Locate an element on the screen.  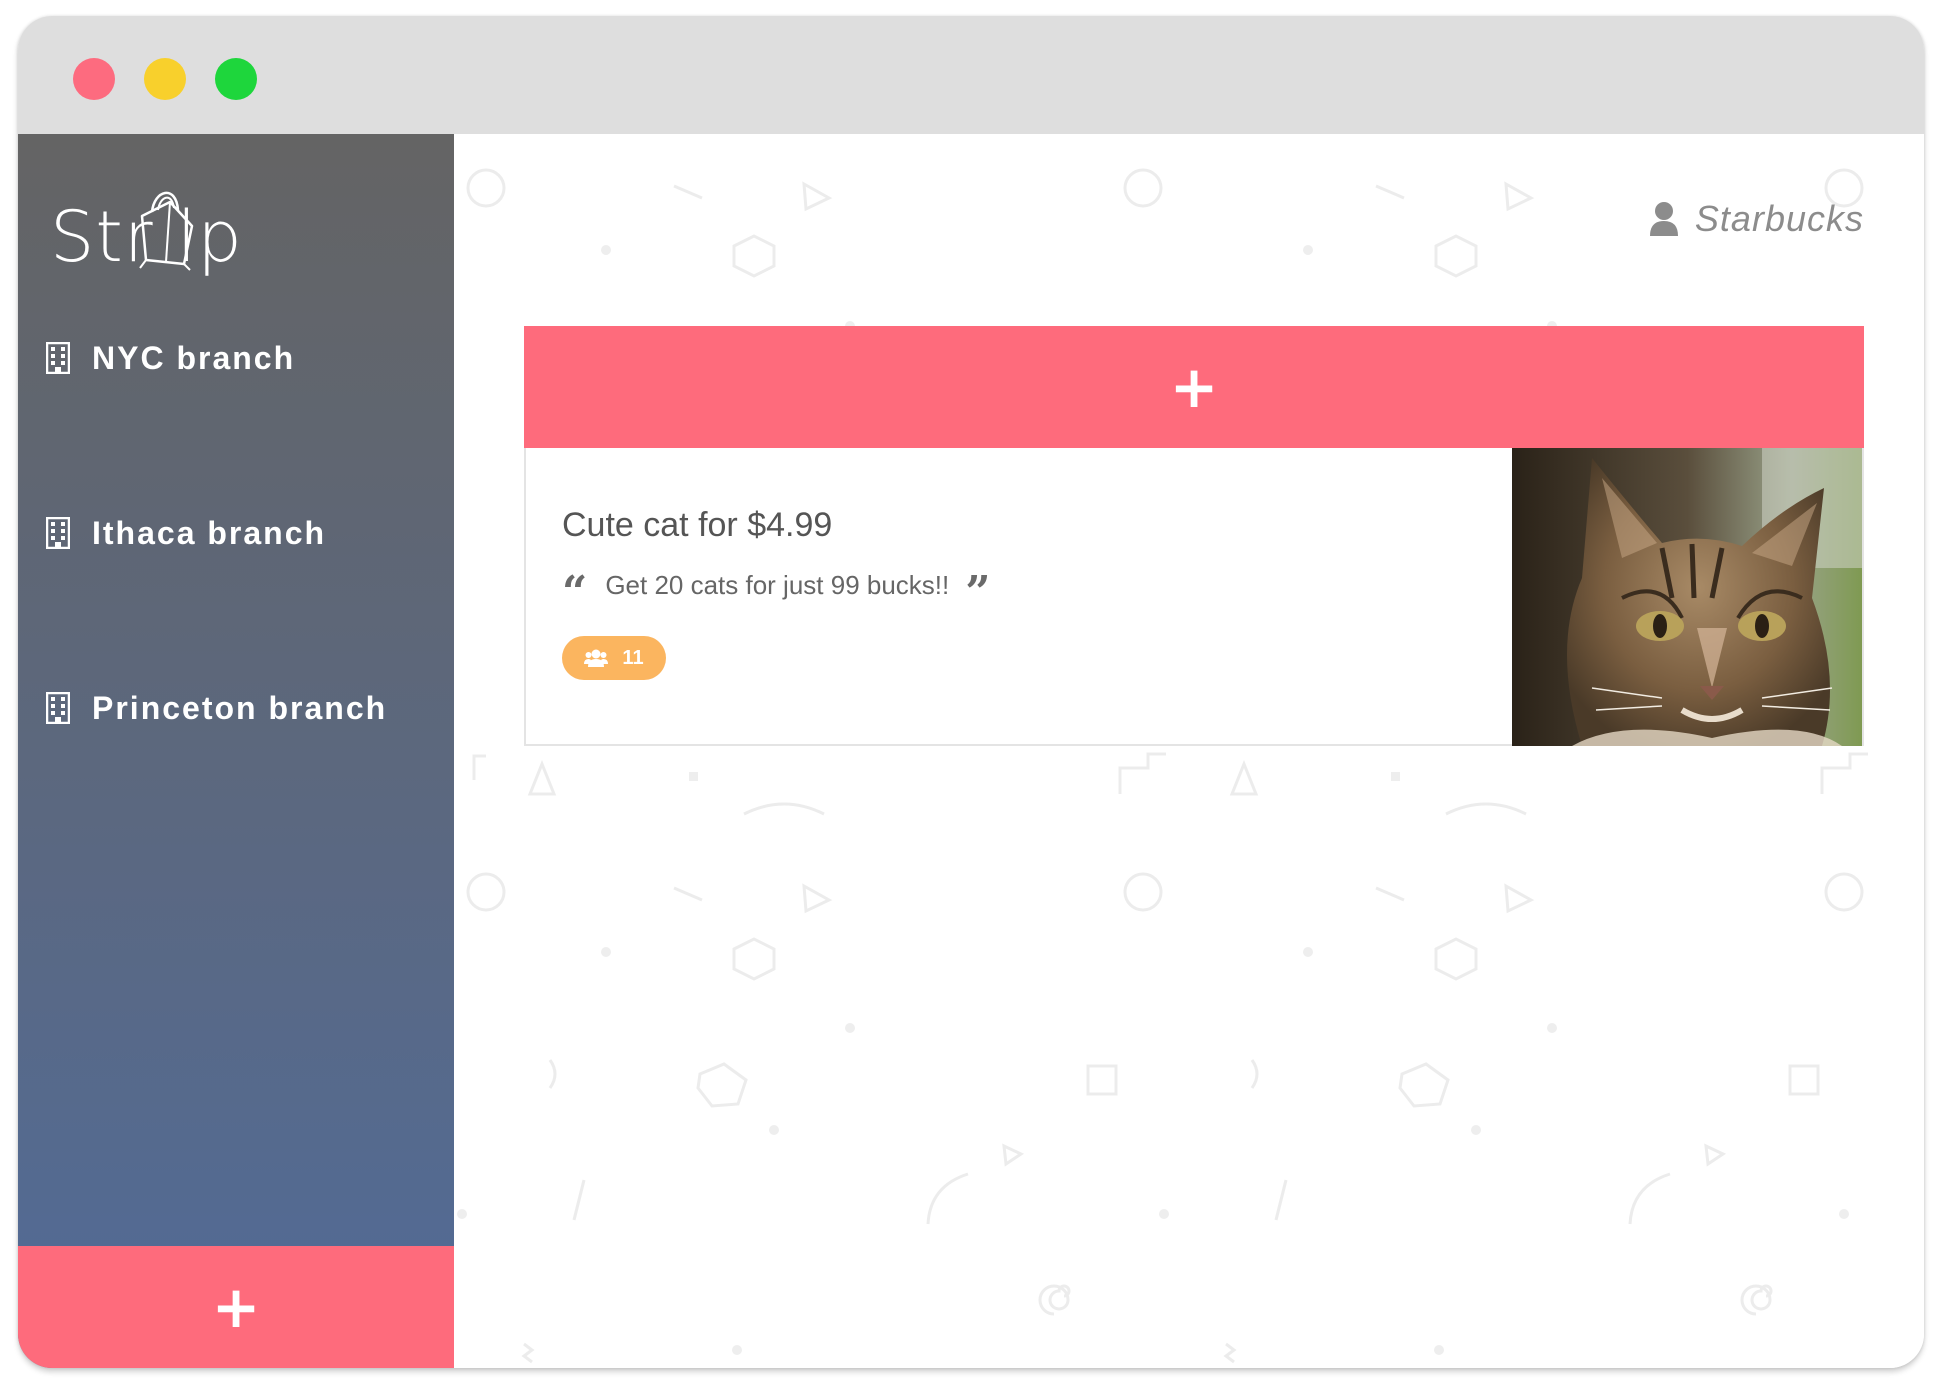
minimize-window-button is located at coordinates (165, 79).